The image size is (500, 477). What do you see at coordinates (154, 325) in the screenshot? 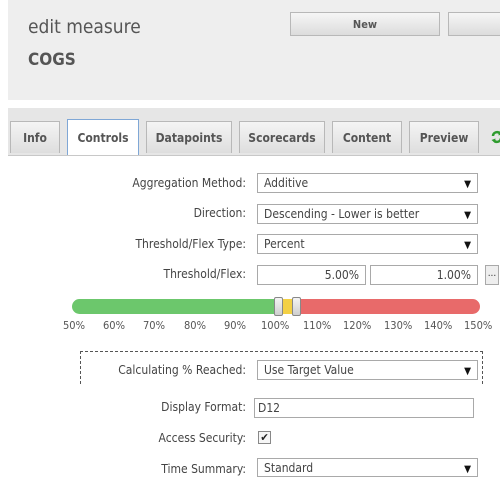
I see `gauge-tick: 70%` at bounding box center [154, 325].